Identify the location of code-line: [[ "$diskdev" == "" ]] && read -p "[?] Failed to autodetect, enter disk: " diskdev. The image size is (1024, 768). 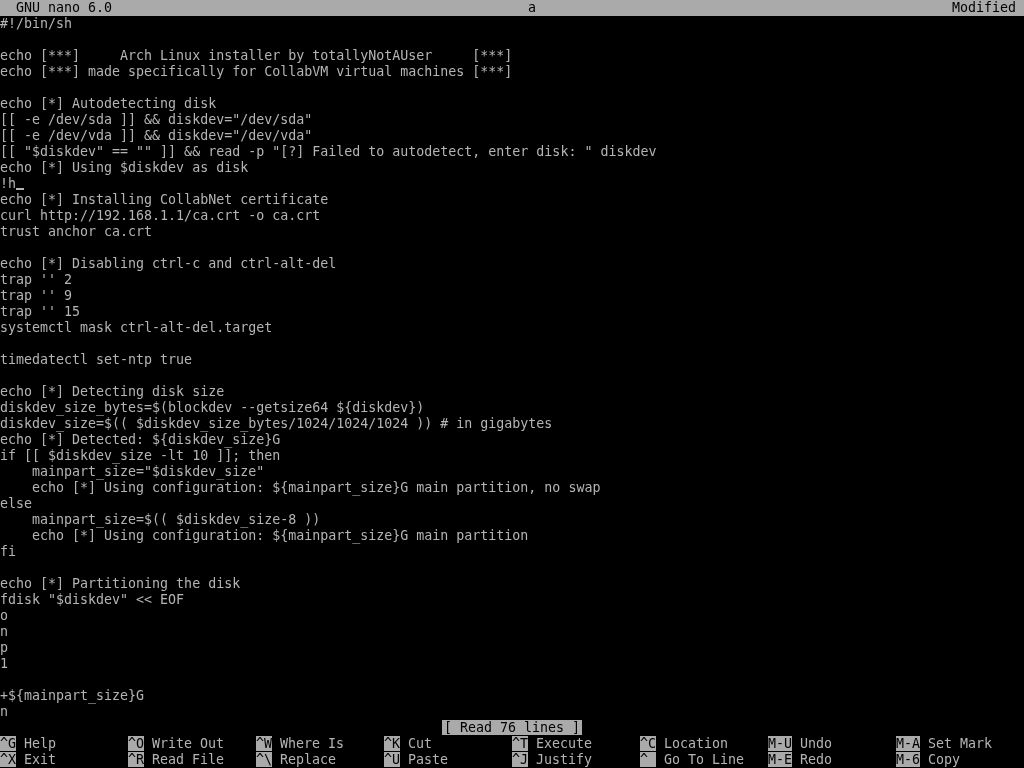
(328, 151).